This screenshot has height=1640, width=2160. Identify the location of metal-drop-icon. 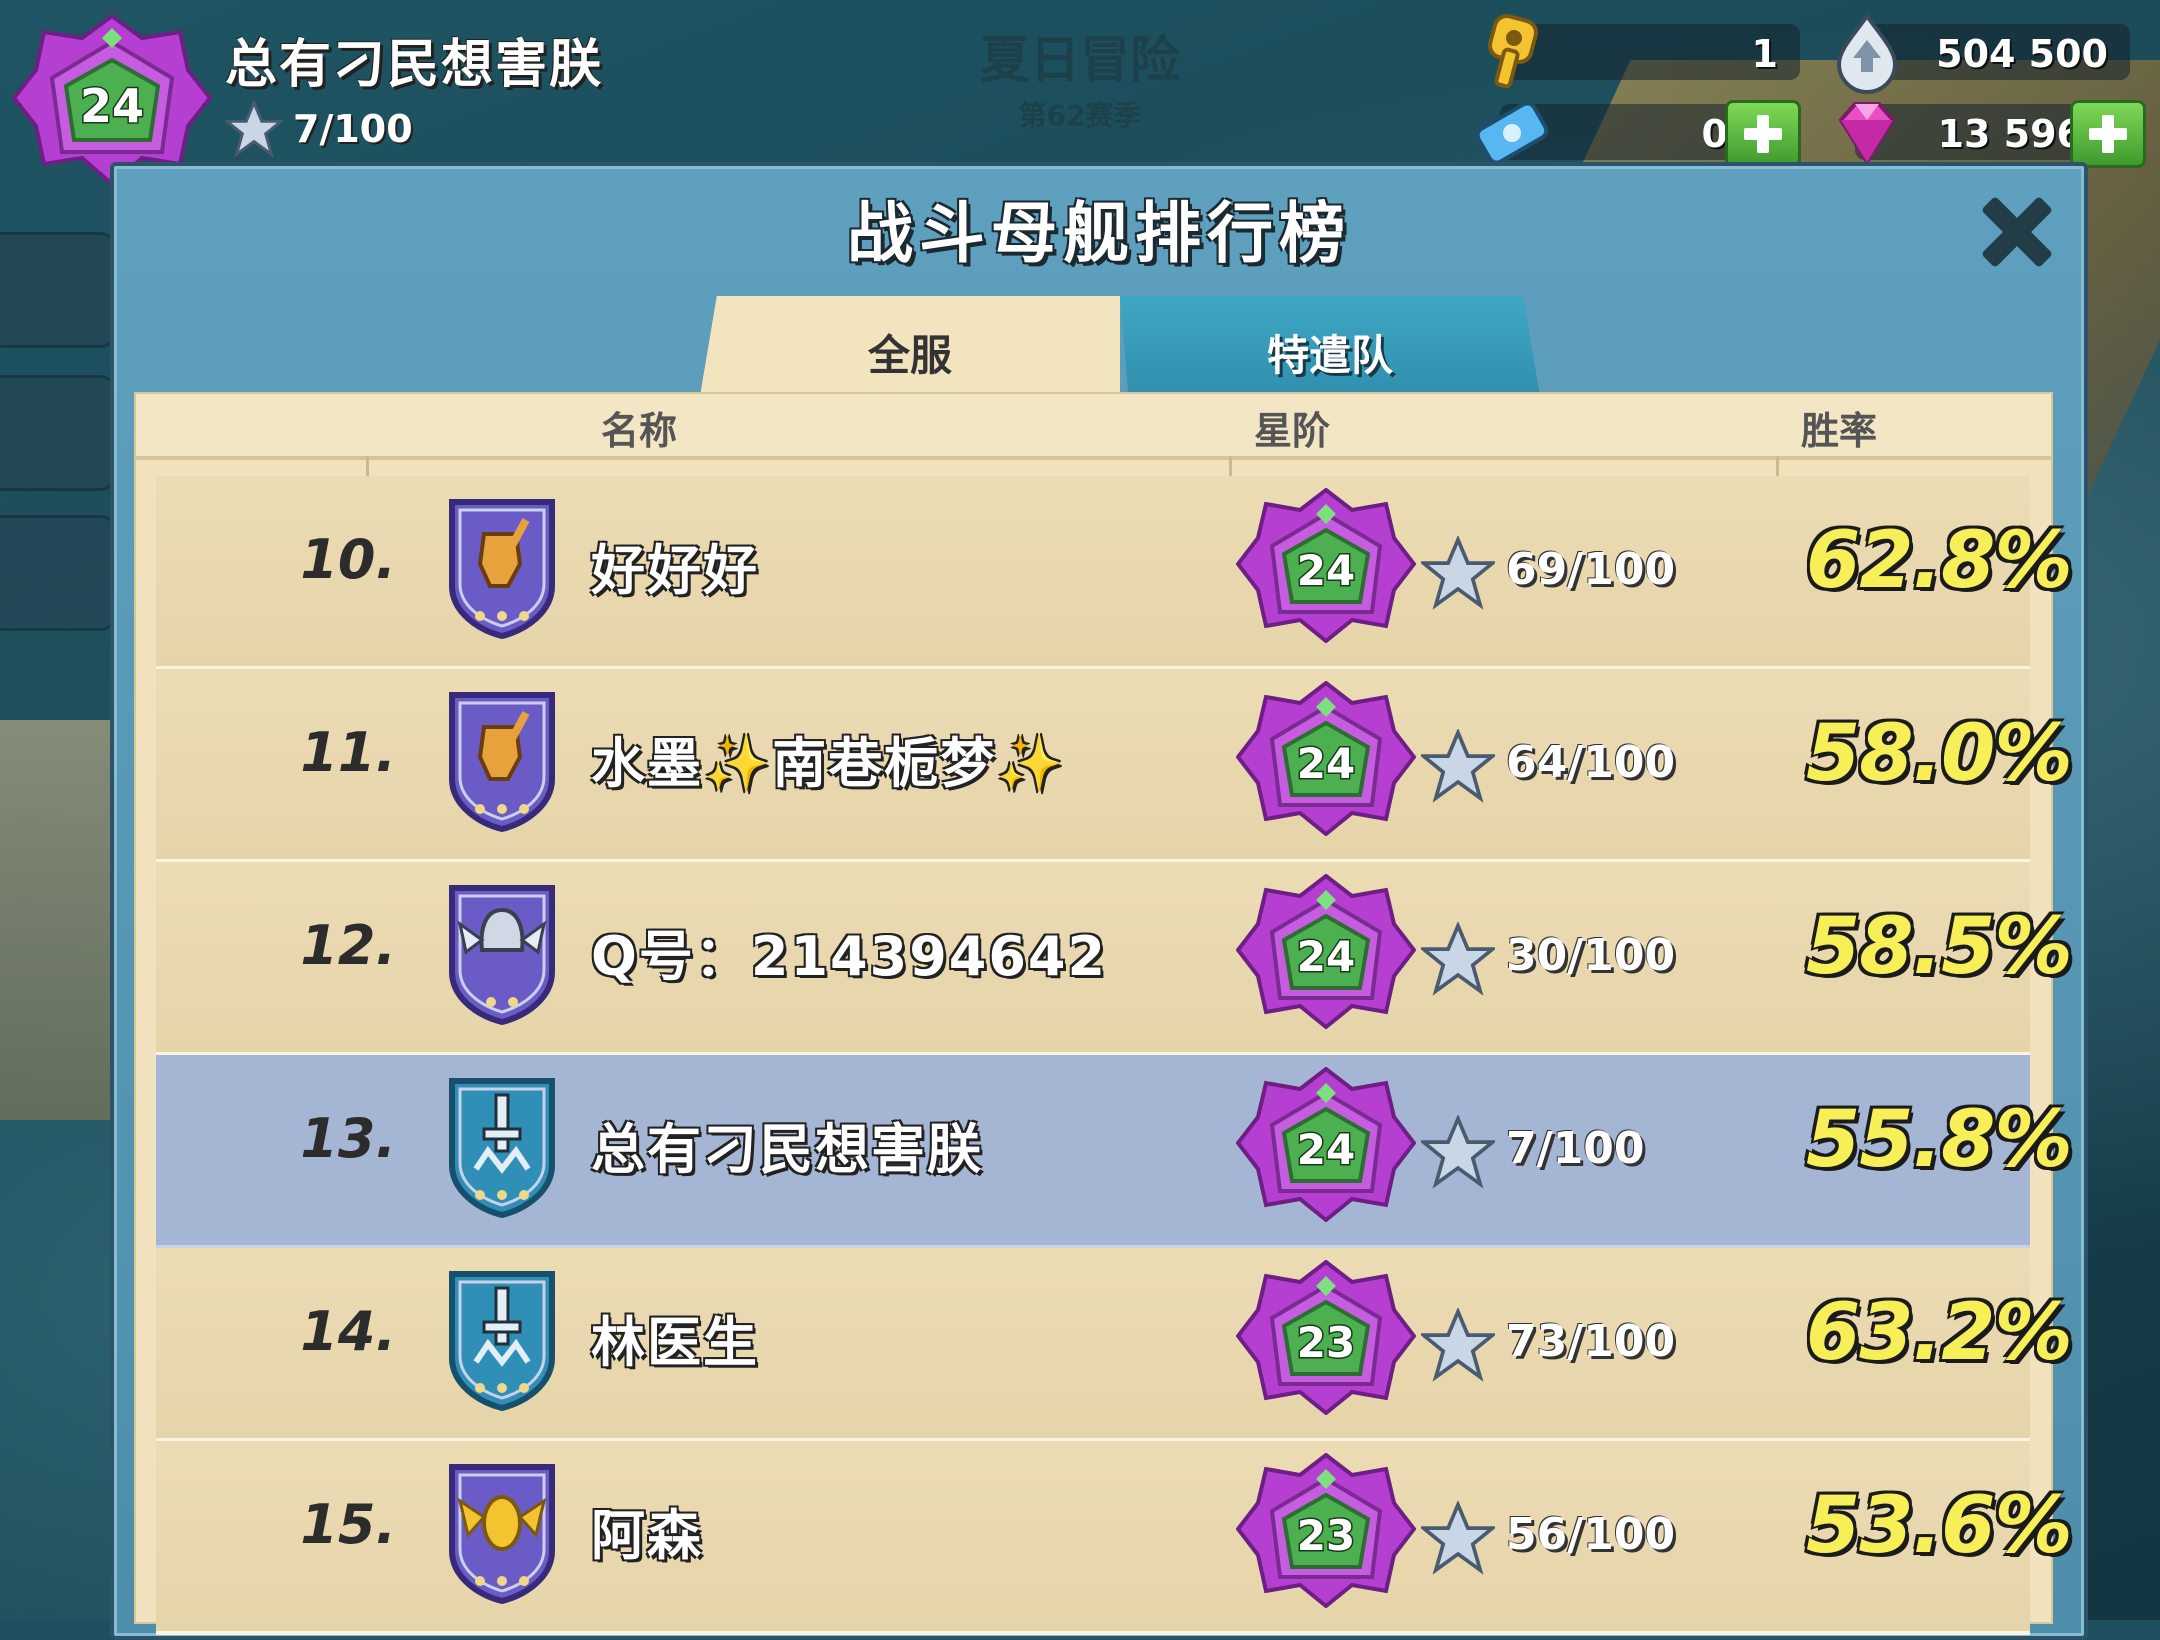
(1867, 53).